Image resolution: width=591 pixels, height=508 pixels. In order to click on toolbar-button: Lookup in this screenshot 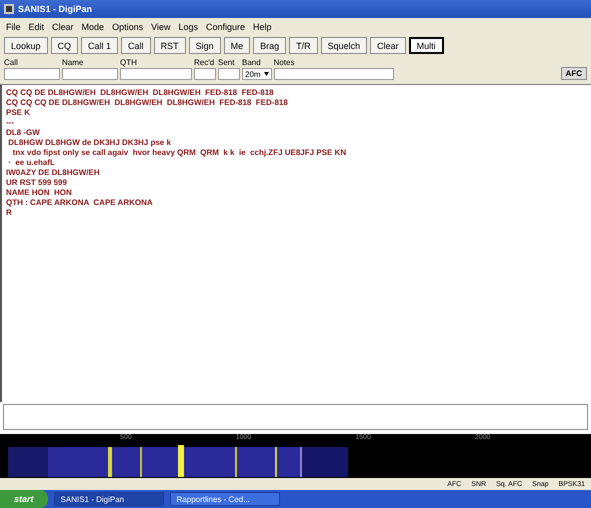, I will do `click(26, 45)`.